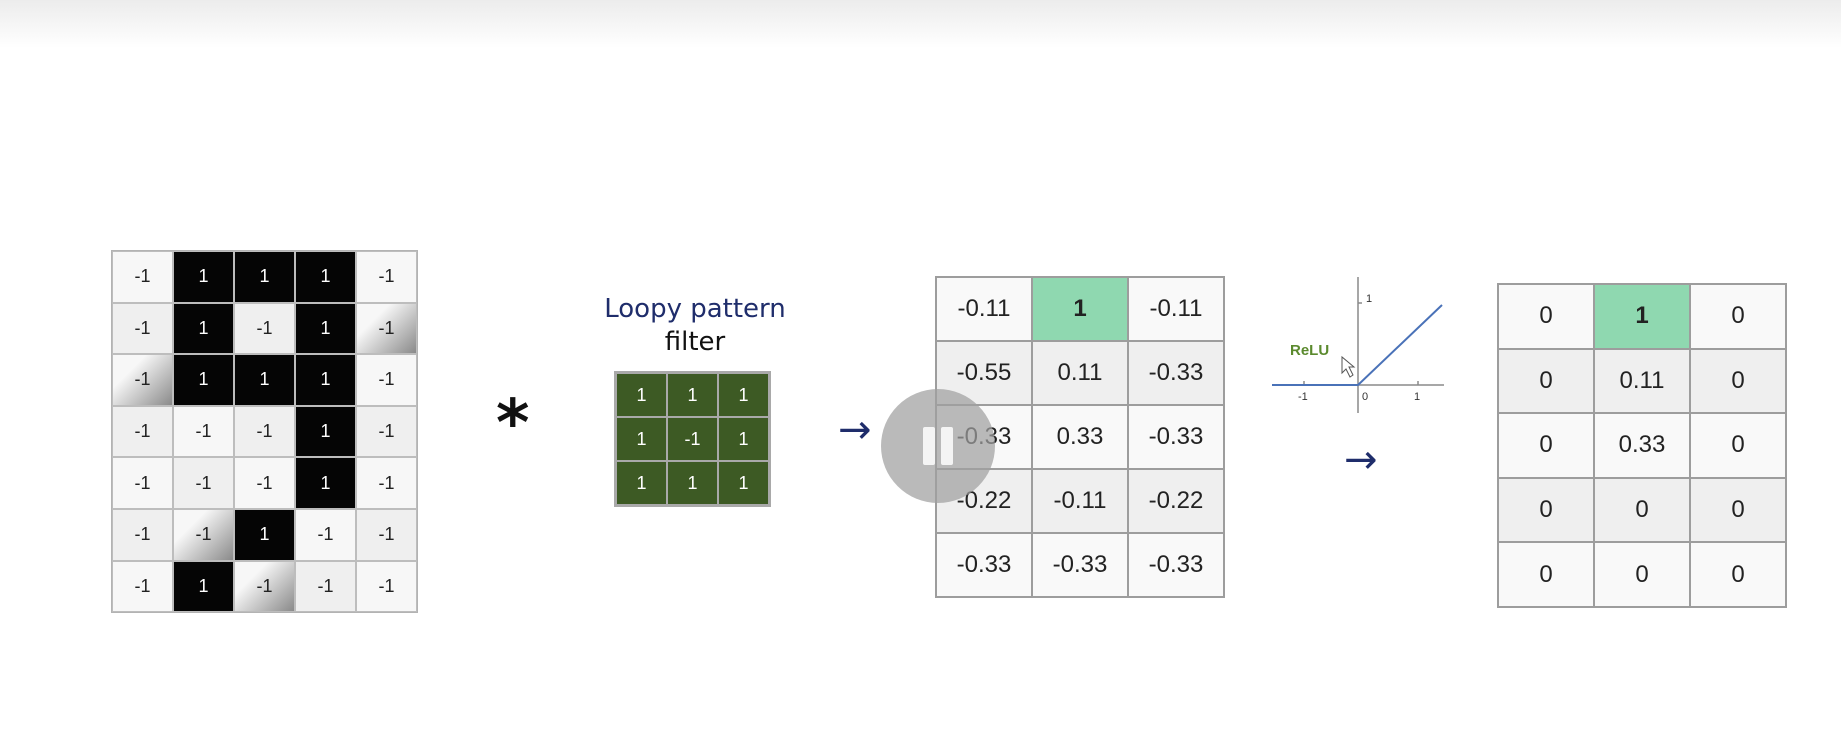 The image size is (1841, 747). What do you see at coordinates (1309, 350) in the screenshot?
I see `relu-label: ReLU` at bounding box center [1309, 350].